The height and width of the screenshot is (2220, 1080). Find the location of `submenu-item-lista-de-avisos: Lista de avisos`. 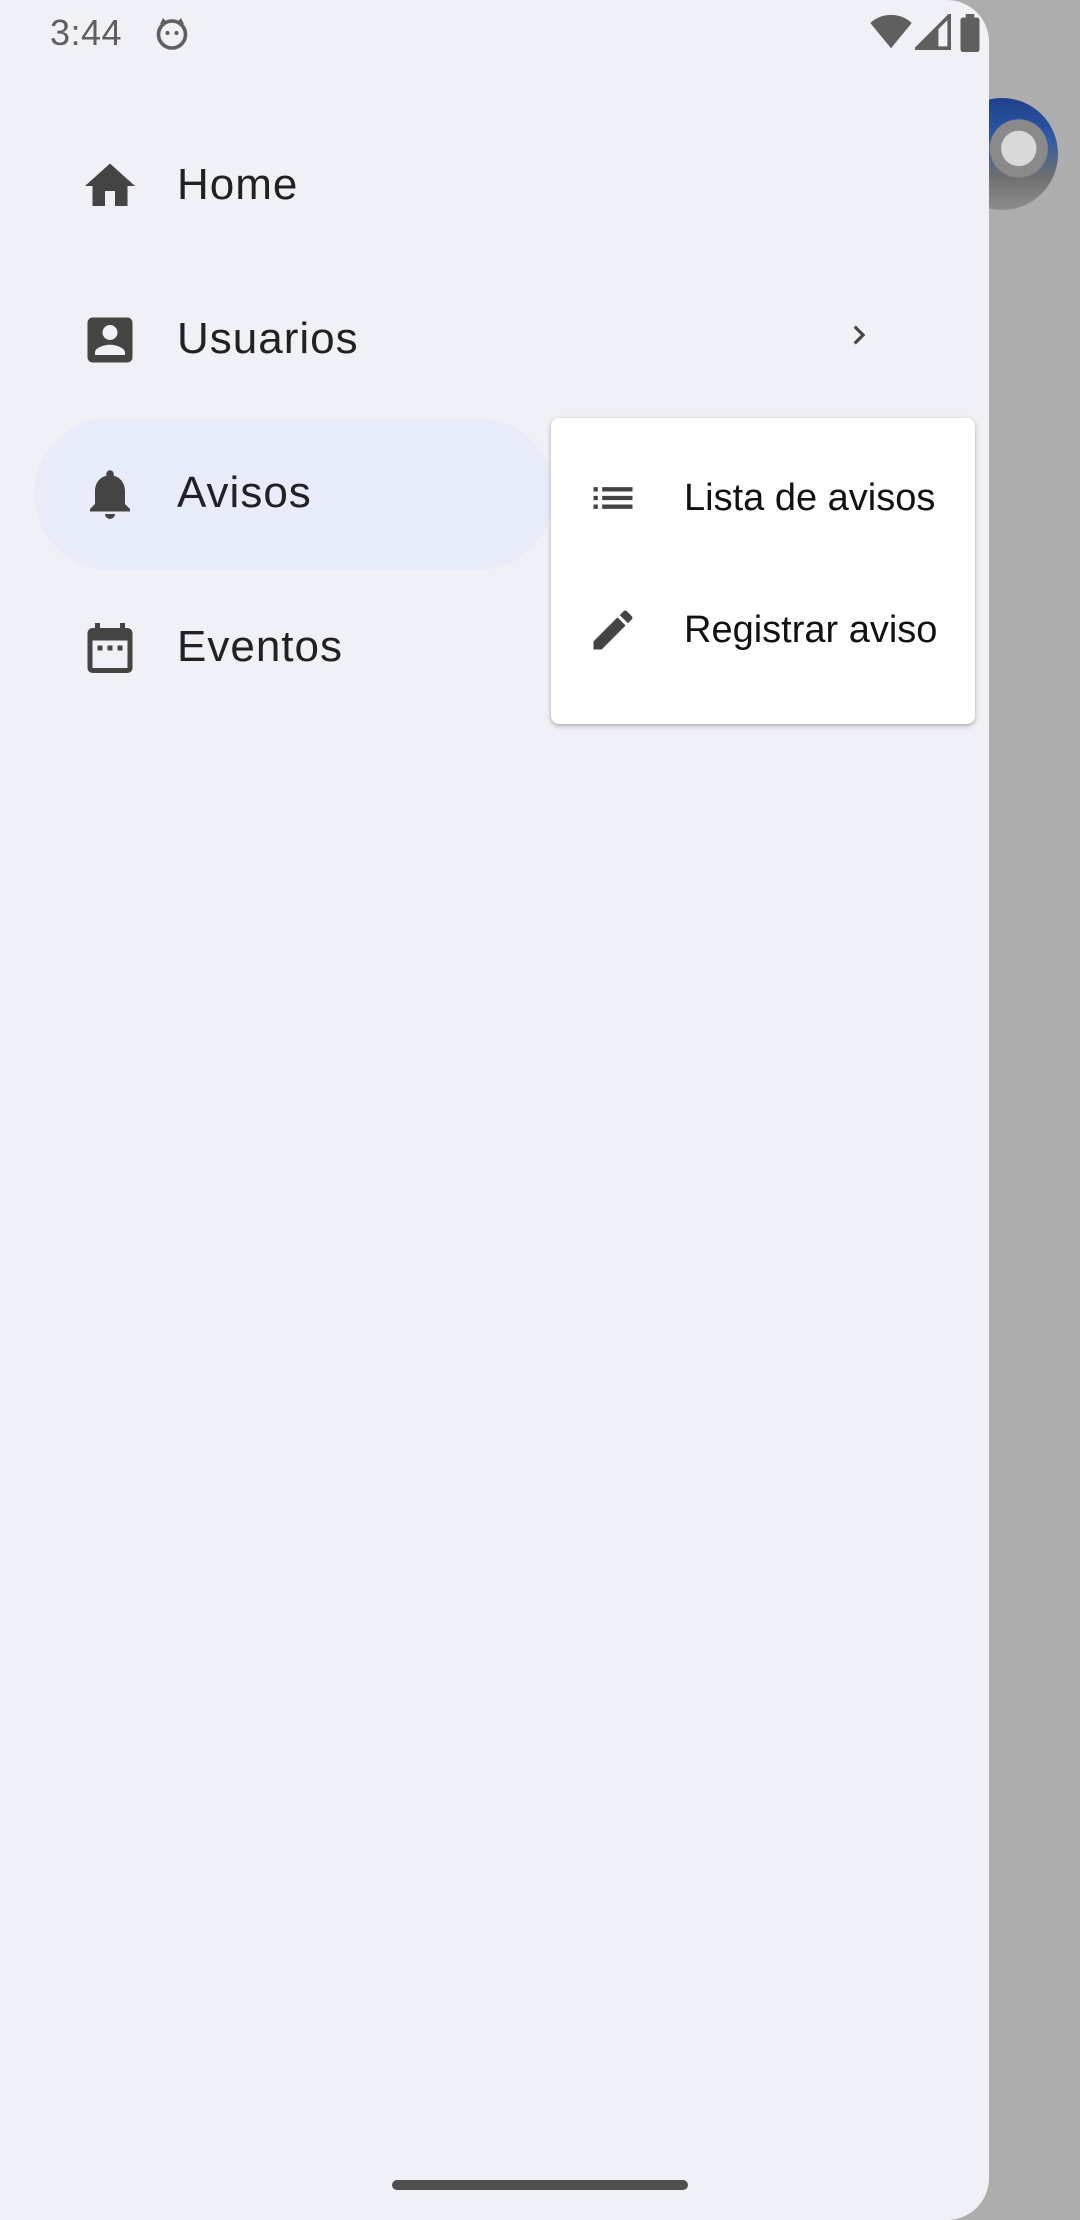

submenu-item-lista-de-avisos: Lista de avisos is located at coordinates (763, 498).